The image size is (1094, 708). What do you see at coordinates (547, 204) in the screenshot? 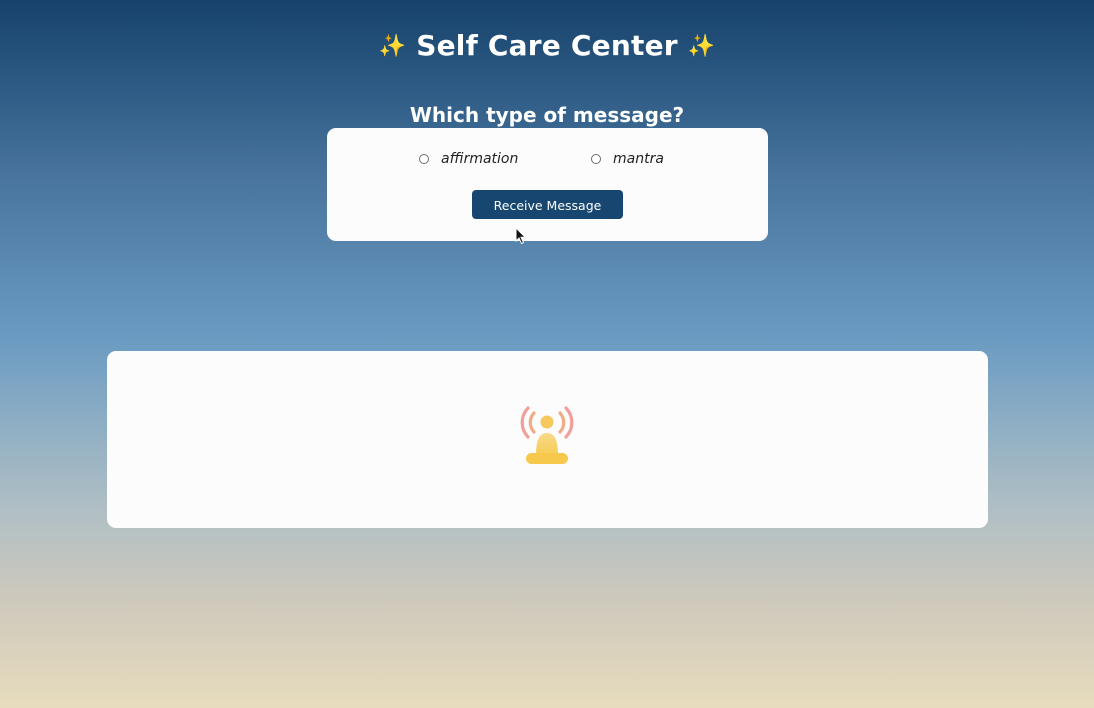
I see `receive-message-button: Receive Message` at bounding box center [547, 204].